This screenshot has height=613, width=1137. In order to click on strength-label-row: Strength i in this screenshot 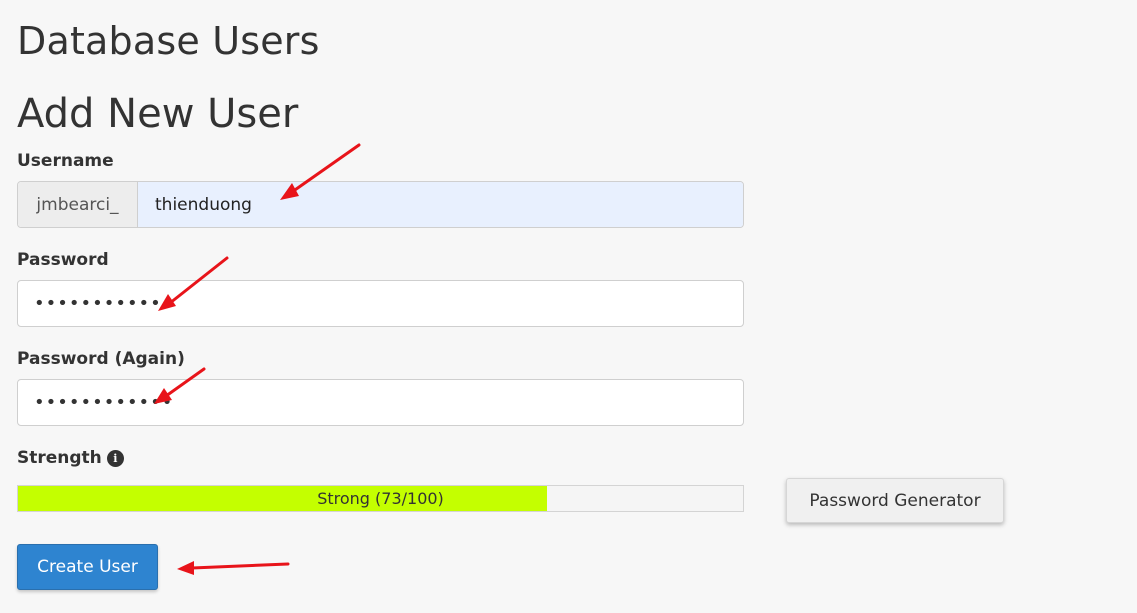, I will do `click(70, 458)`.